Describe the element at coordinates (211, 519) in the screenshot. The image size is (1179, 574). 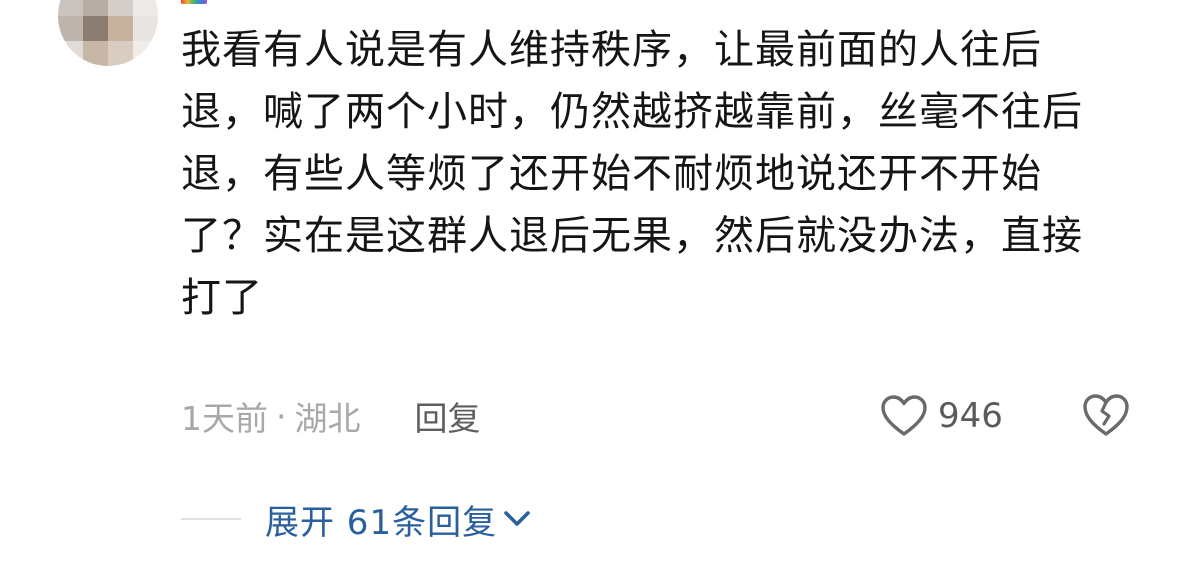
I see `divider-line` at that location.